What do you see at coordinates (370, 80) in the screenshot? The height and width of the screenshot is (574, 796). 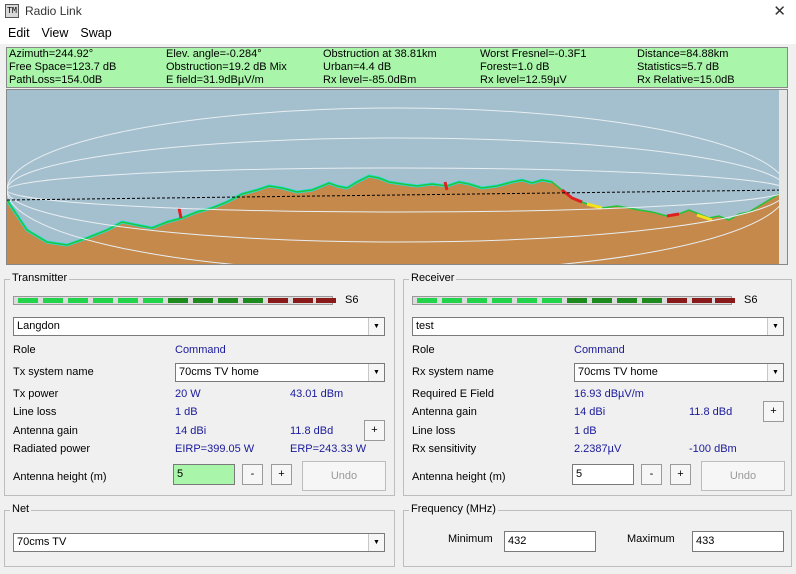 I see `info-rx-level-dbm: Rx level=-85.0dBm` at bounding box center [370, 80].